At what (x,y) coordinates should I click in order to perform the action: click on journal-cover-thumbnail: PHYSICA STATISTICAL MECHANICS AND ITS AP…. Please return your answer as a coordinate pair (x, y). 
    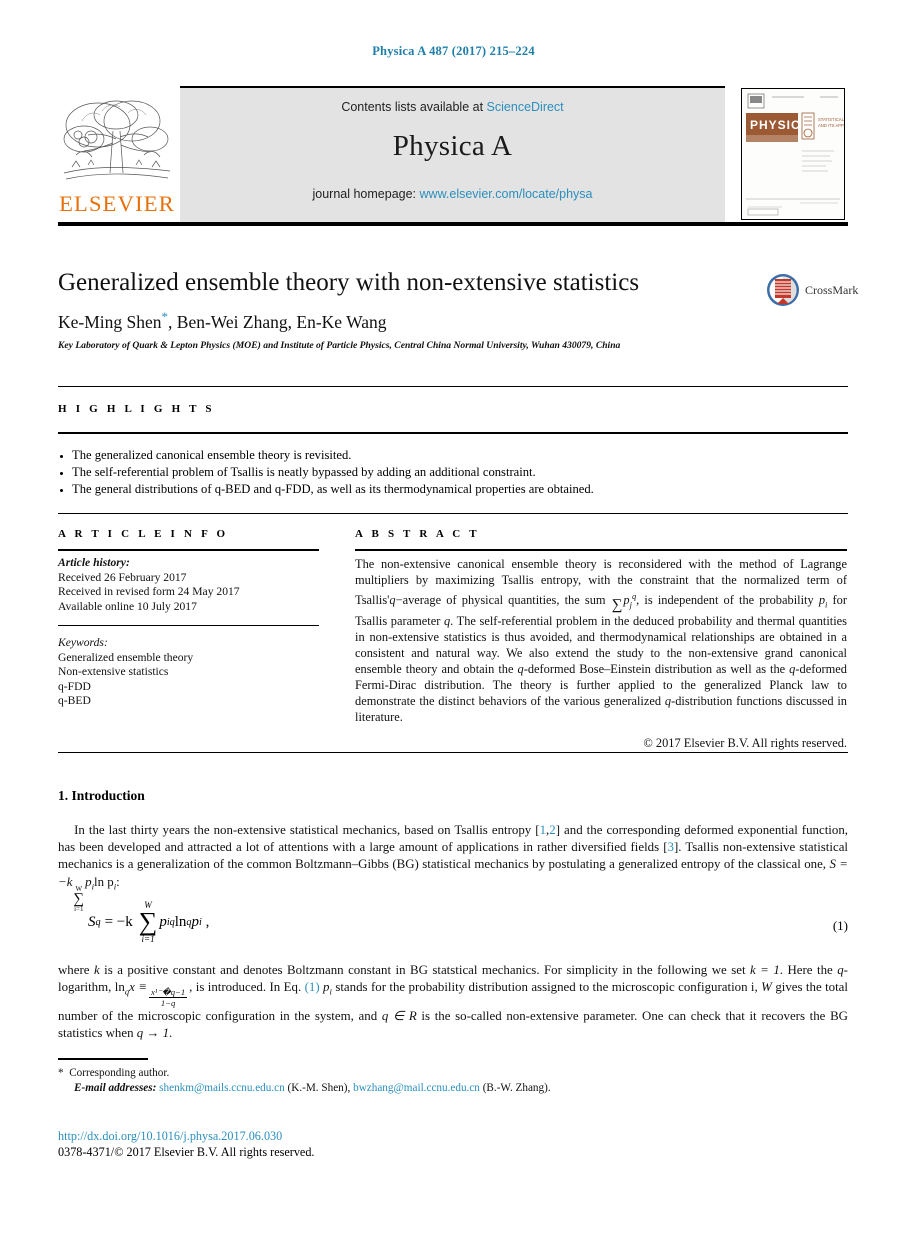
    Looking at the image, I should click on (793, 154).